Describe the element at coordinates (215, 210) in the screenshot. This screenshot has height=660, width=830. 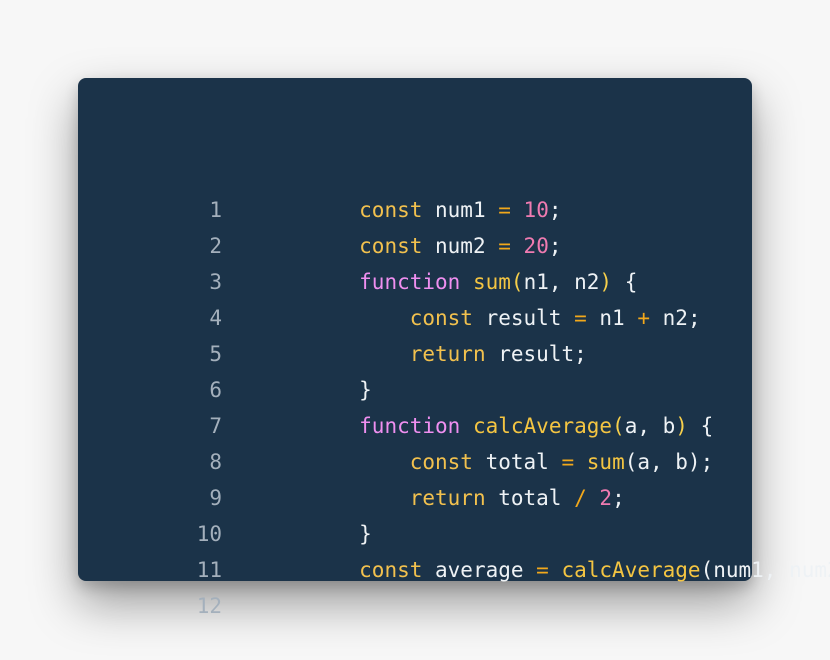
I see `line-number: 1` at that location.